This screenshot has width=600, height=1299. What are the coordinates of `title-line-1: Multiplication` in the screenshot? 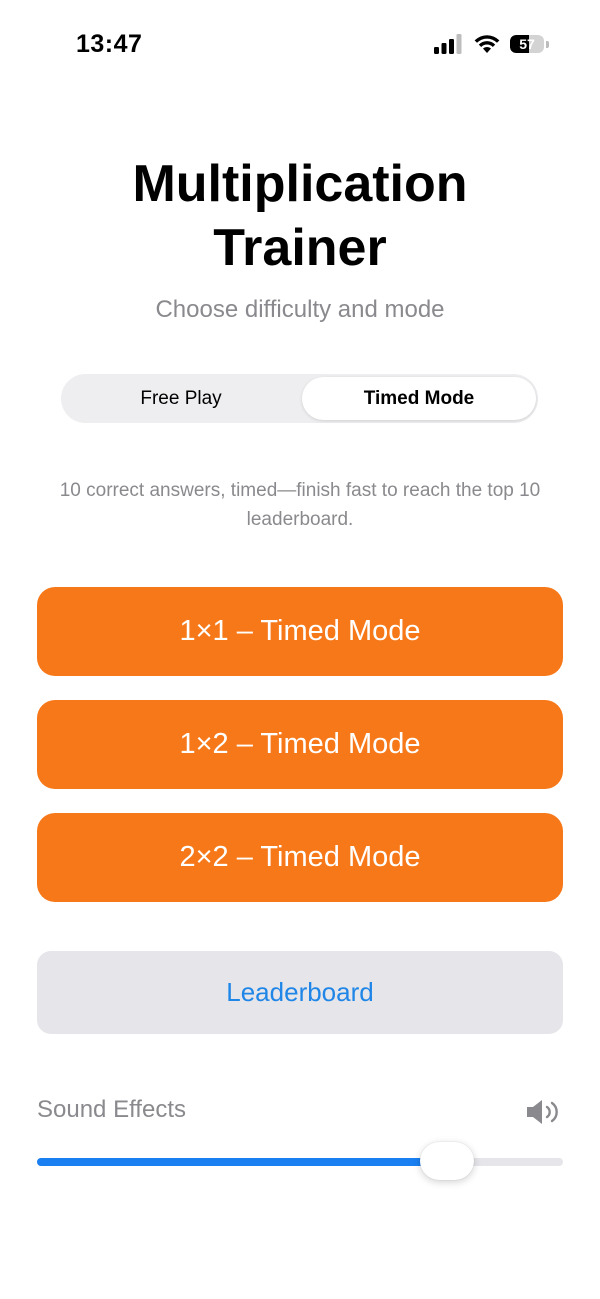 It's located at (300, 184).